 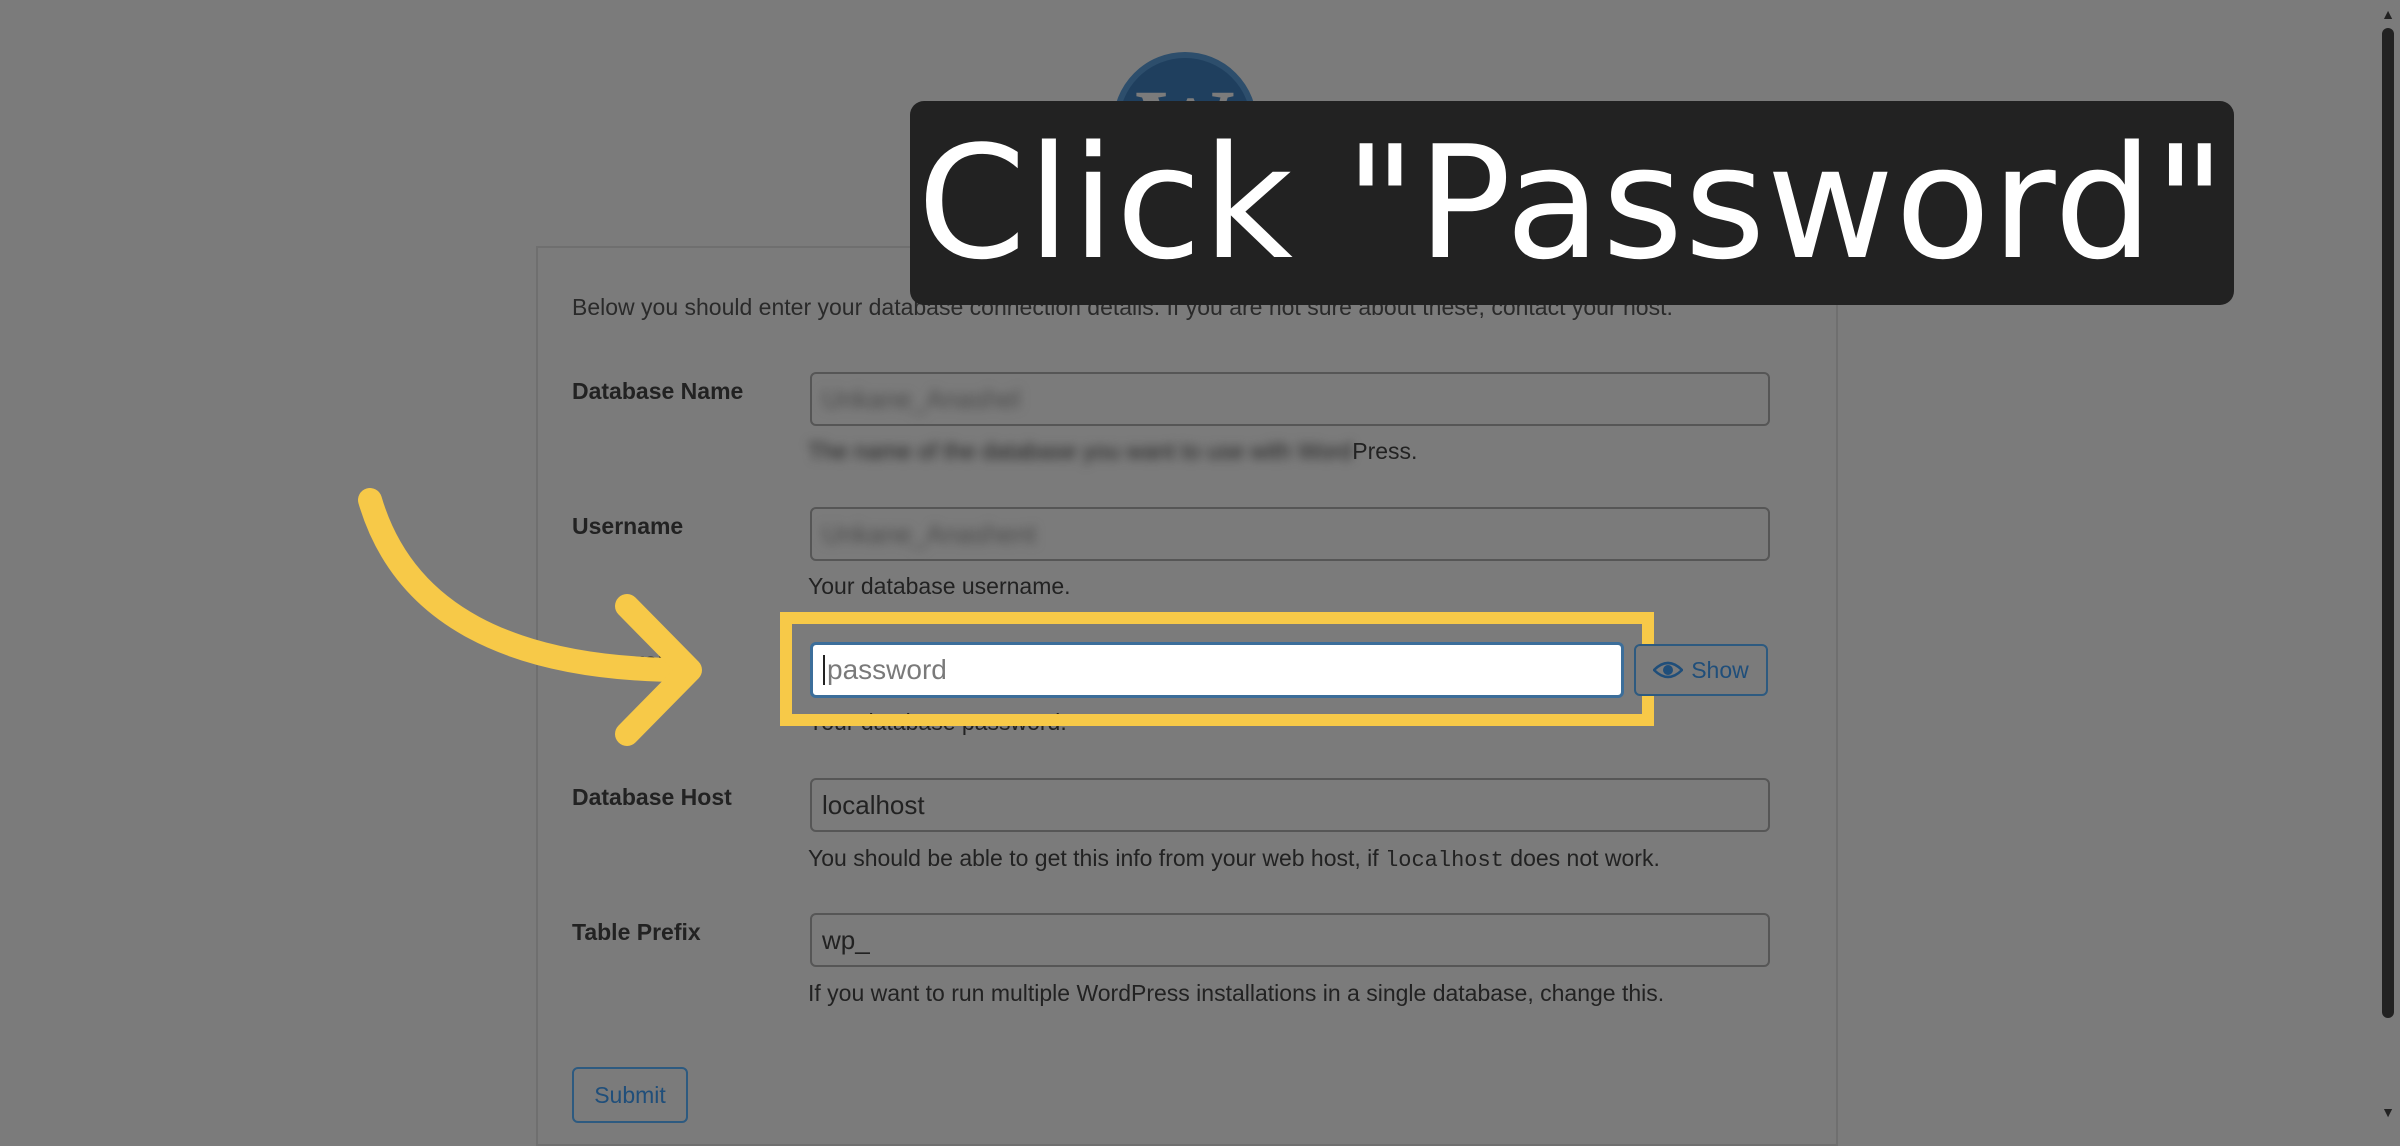 What do you see at coordinates (1290, 534) in the screenshot?
I see `username-input: Unkane_Anashent` at bounding box center [1290, 534].